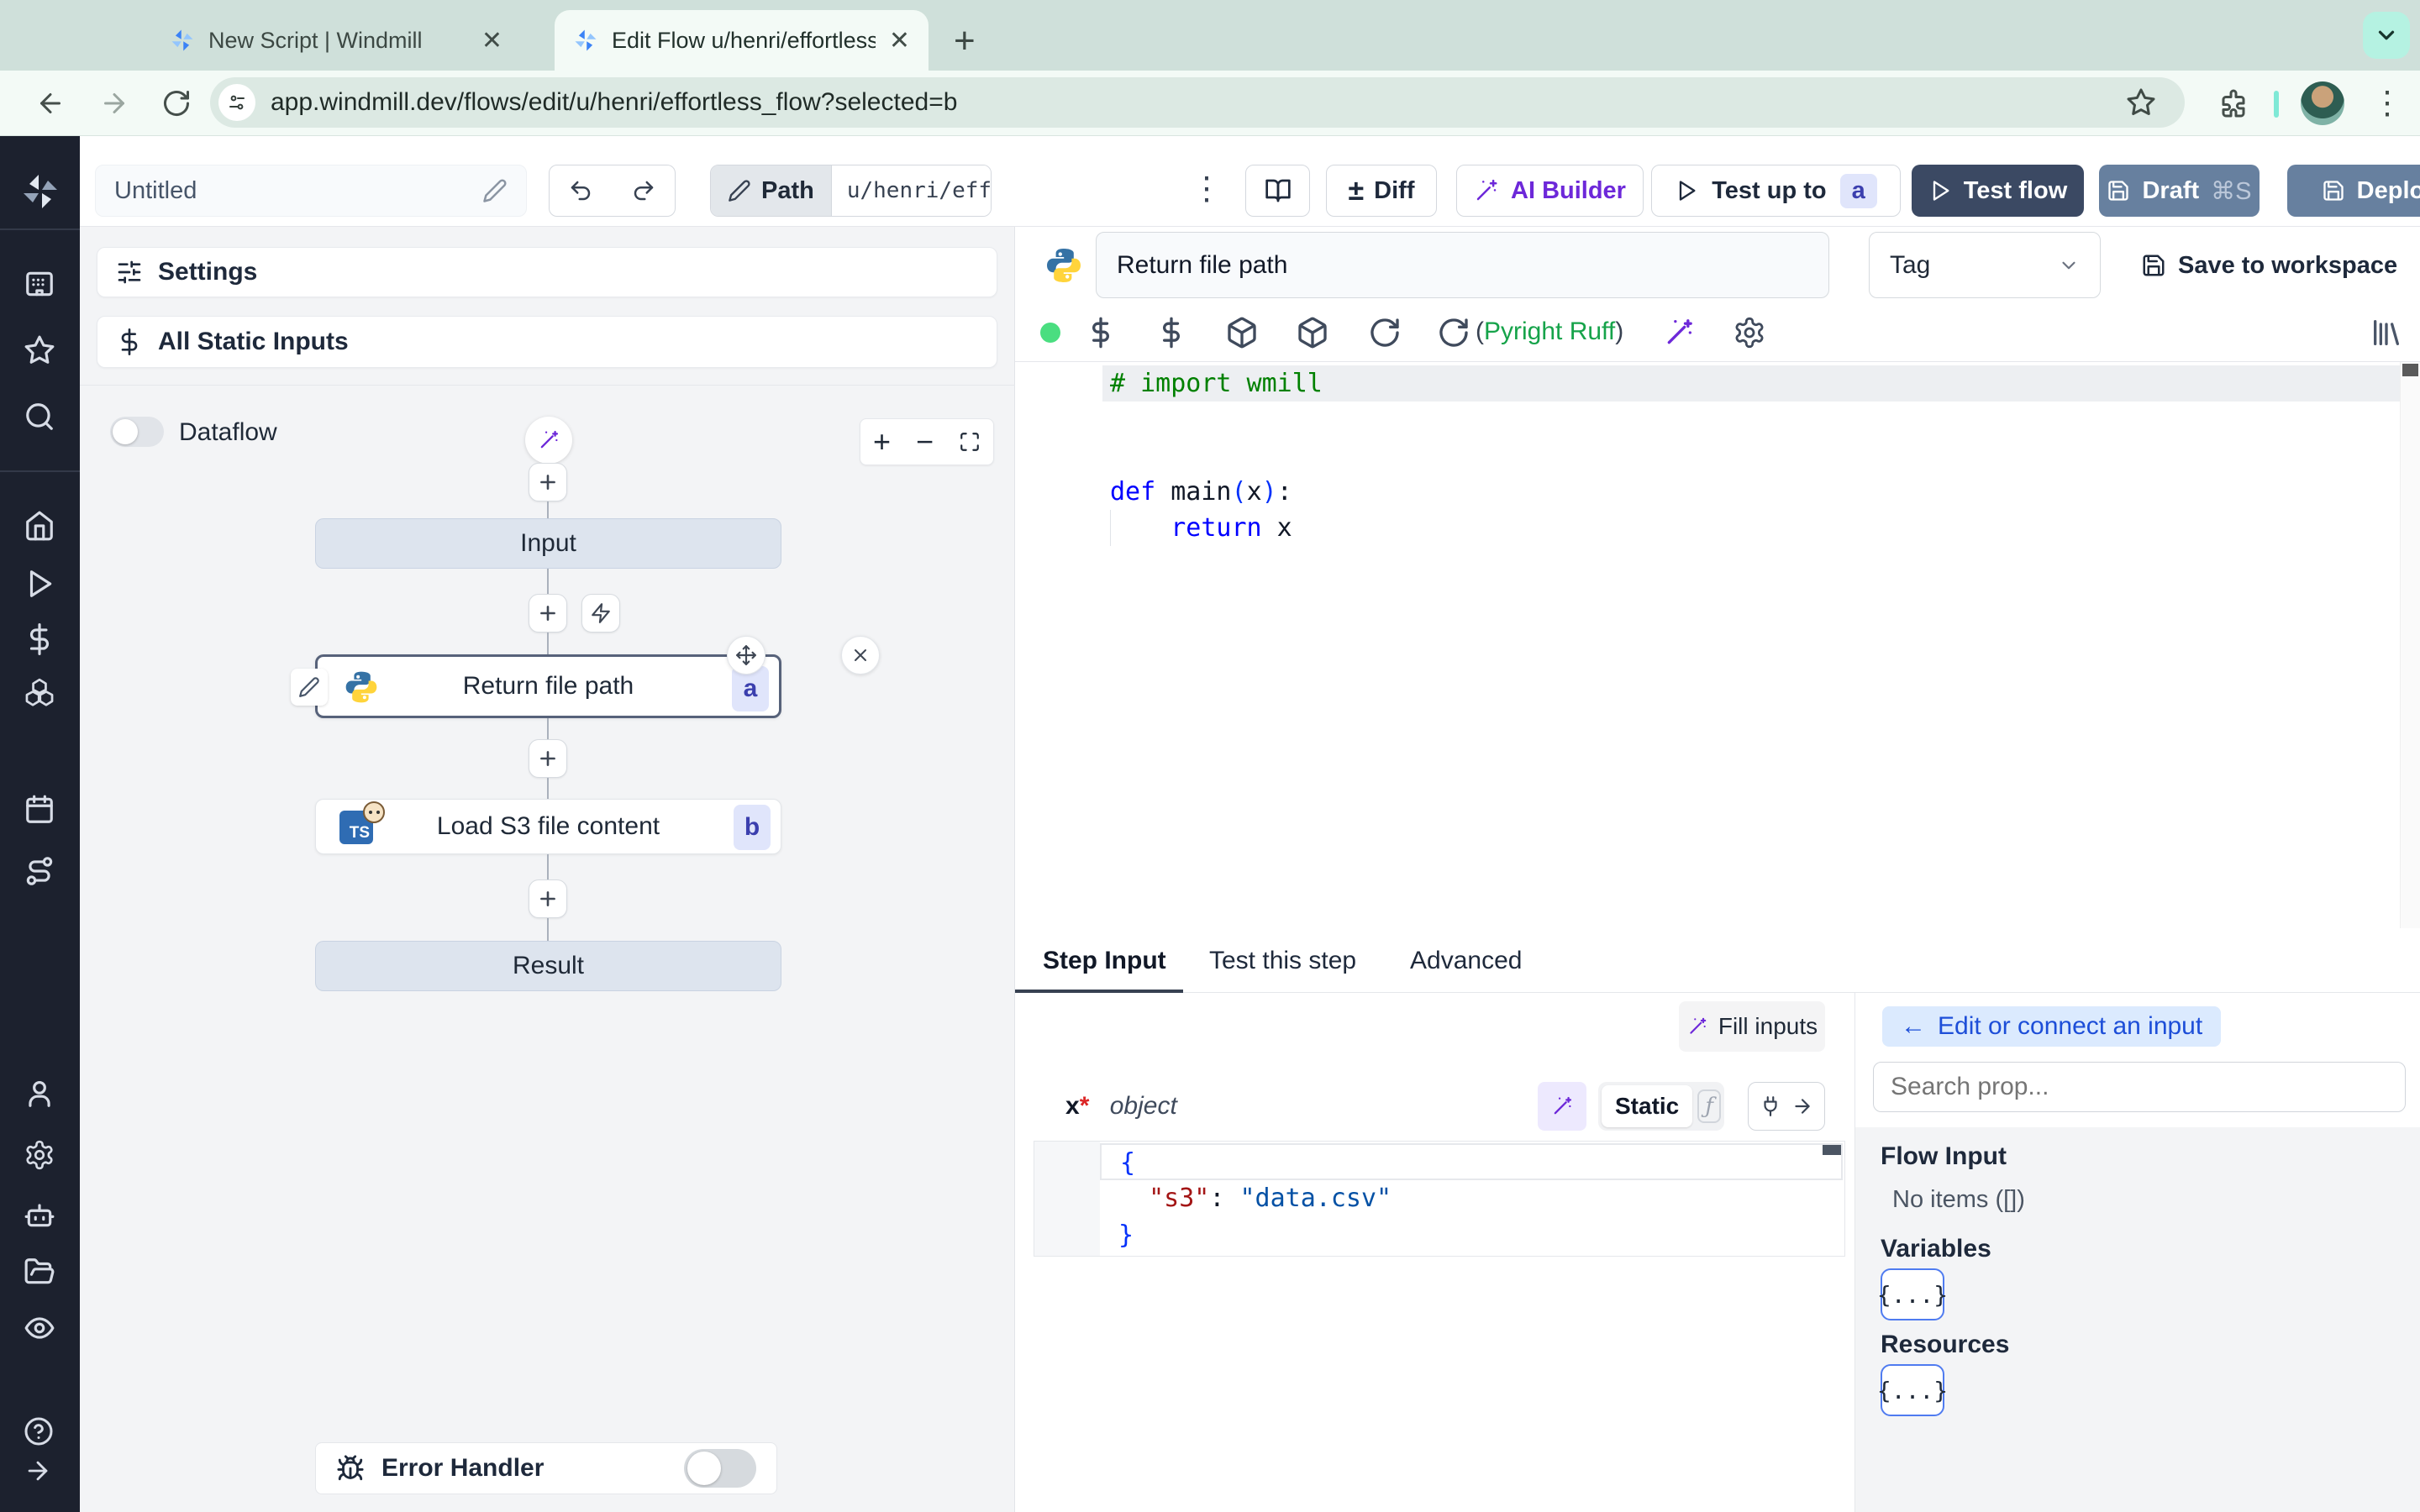 The image size is (2420, 1512). Describe the element at coordinates (600, 613) in the screenshot. I see `add-trigger-button` at that location.